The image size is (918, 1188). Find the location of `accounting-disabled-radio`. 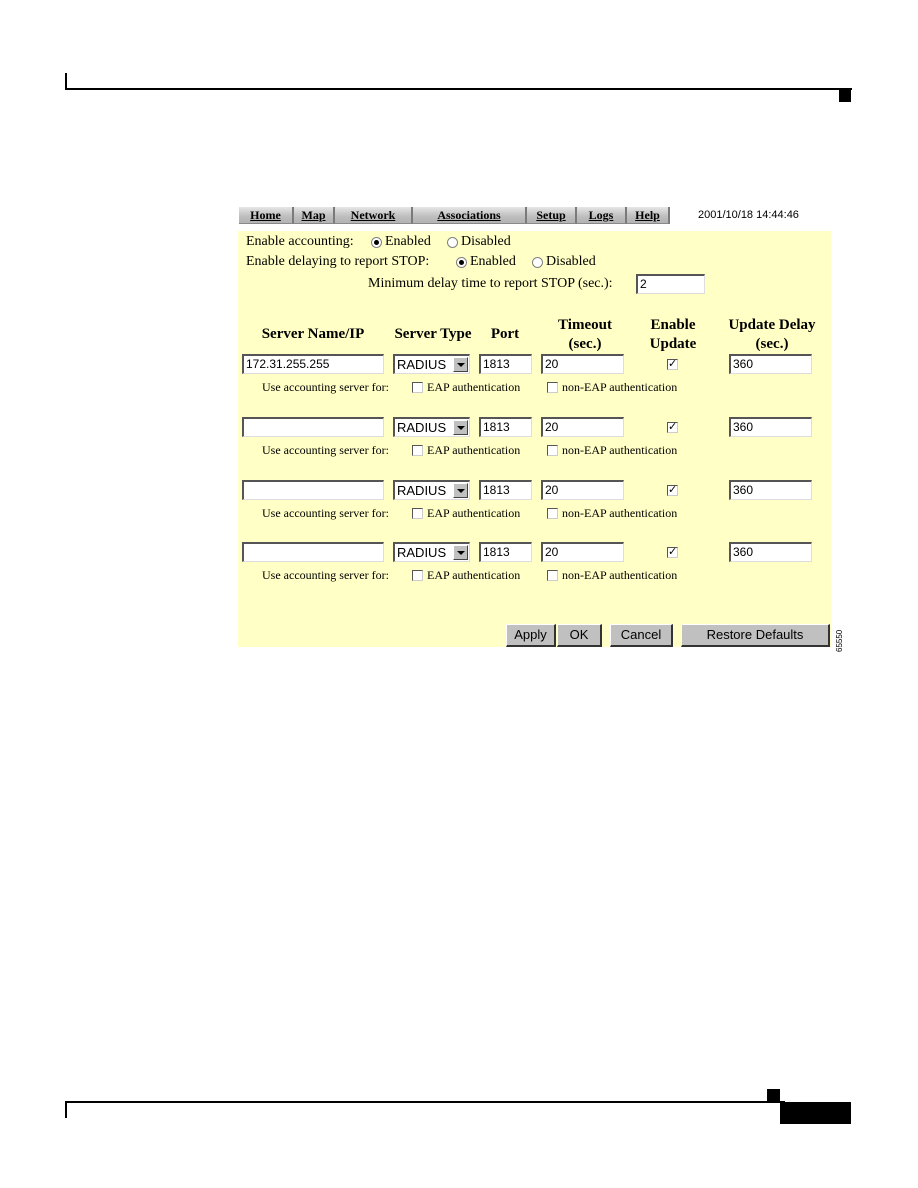

accounting-disabled-radio is located at coordinates (452, 242).